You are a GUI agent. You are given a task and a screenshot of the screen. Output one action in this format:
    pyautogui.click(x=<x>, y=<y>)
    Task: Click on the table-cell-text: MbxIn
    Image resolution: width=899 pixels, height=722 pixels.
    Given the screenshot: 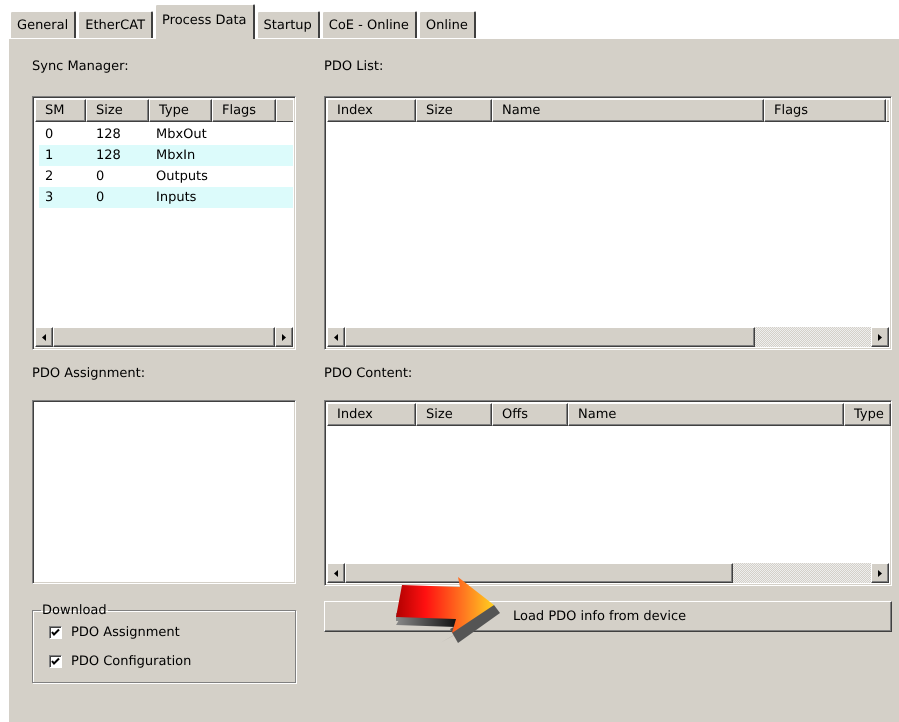 What is the action you would take?
    pyautogui.click(x=175, y=155)
    